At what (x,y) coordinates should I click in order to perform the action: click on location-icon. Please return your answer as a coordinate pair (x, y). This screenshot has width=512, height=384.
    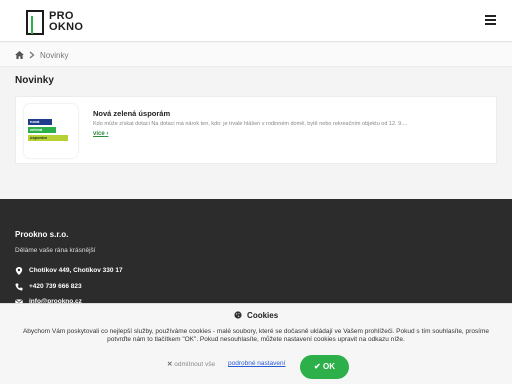
    Looking at the image, I should click on (19, 271).